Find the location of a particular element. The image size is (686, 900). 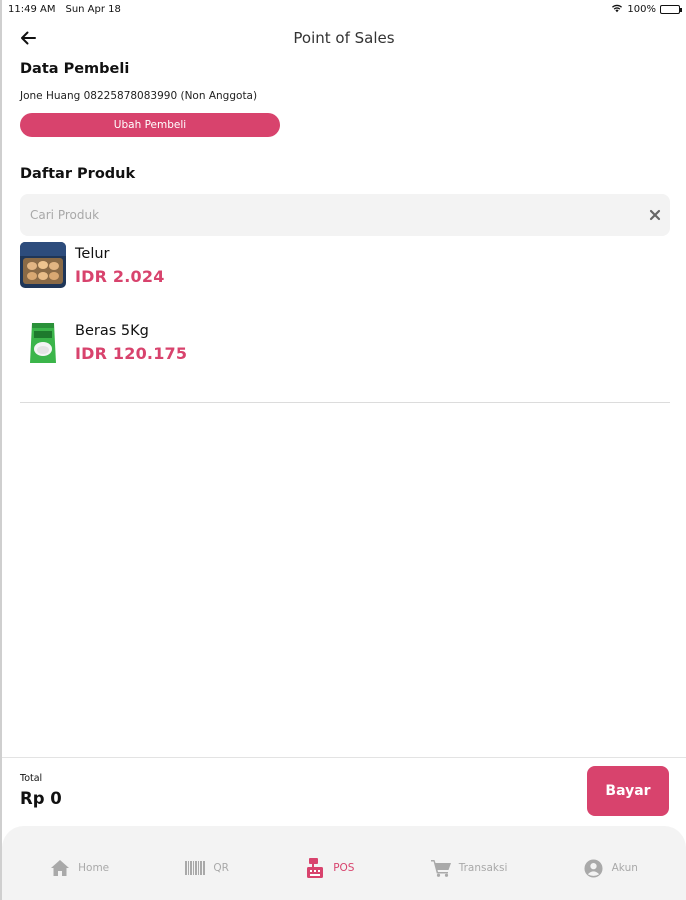

battery-icon is located at coordinates (671, 9).